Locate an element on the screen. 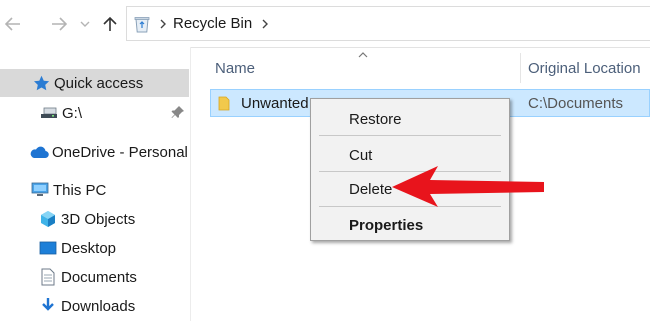 This screenshot has height=321, width=650. download-icon is located at coordinates (48, 306).